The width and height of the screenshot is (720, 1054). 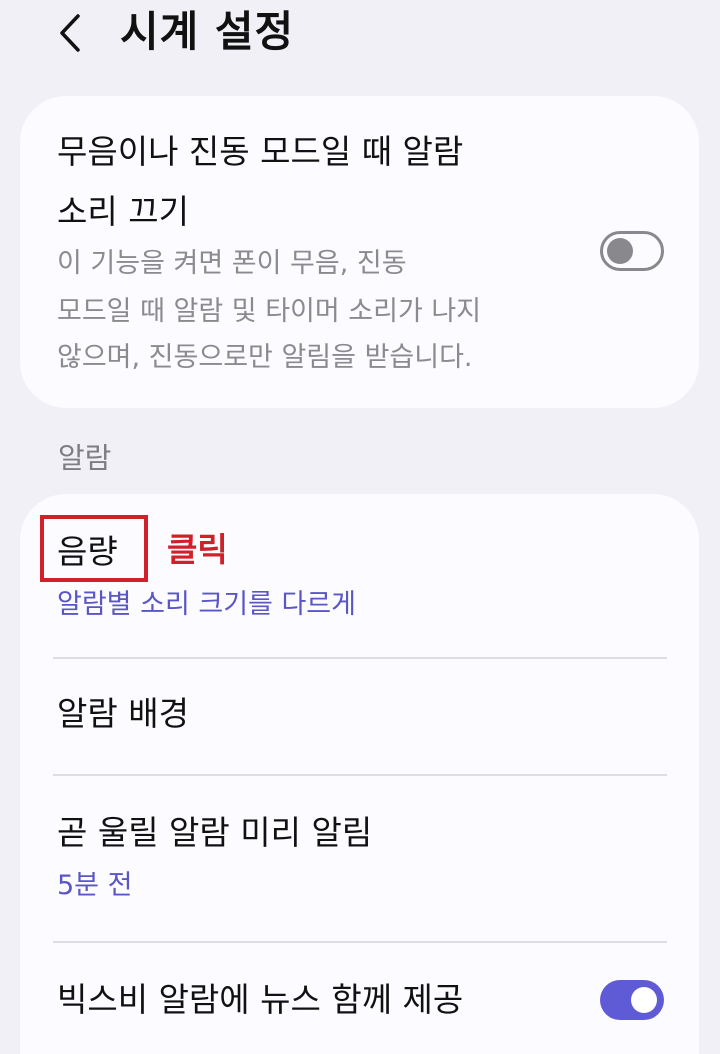 I want to click on mute-alarm-toggle, so click(x=632, y=251).